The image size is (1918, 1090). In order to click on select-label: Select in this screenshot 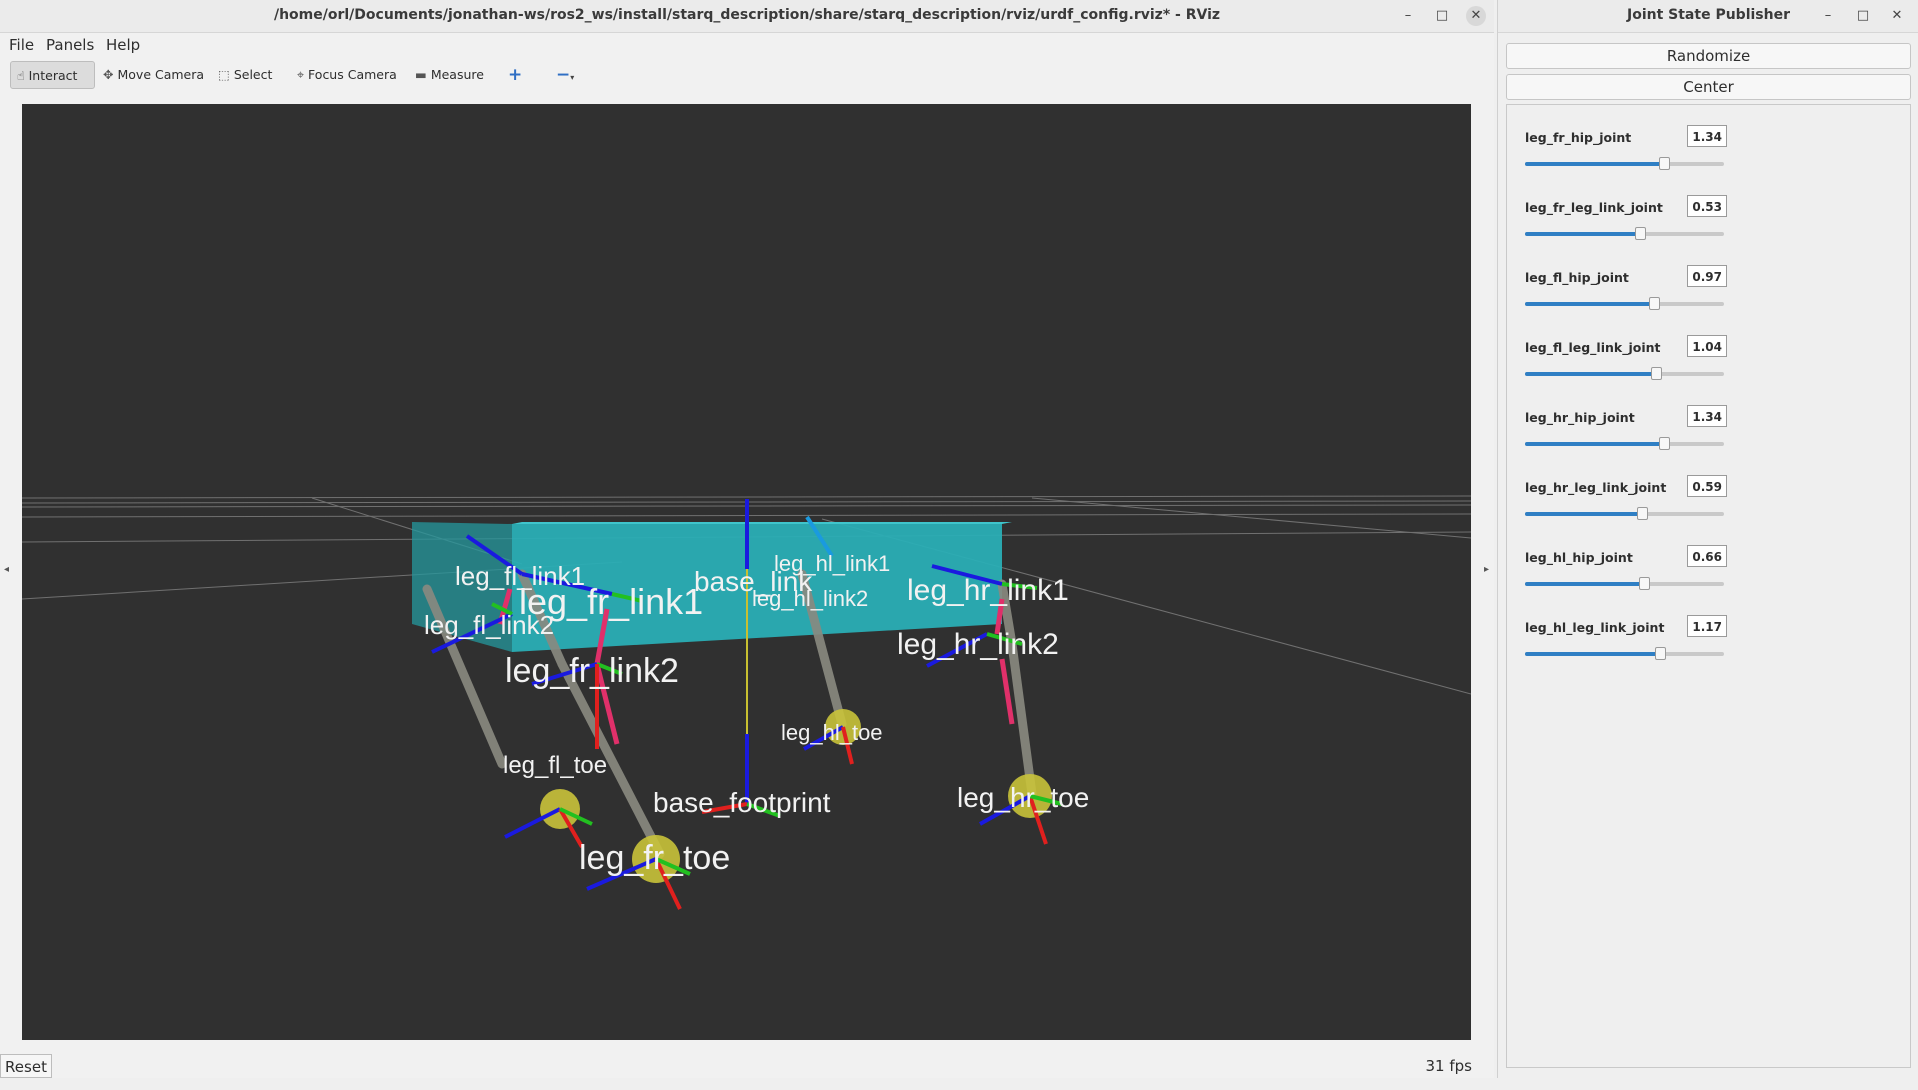, I will do `click(253, 74)`.